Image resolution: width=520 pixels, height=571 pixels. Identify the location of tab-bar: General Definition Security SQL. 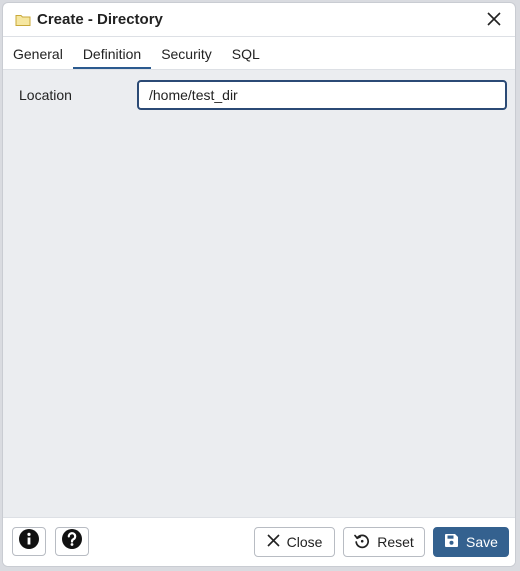
(259, 53).